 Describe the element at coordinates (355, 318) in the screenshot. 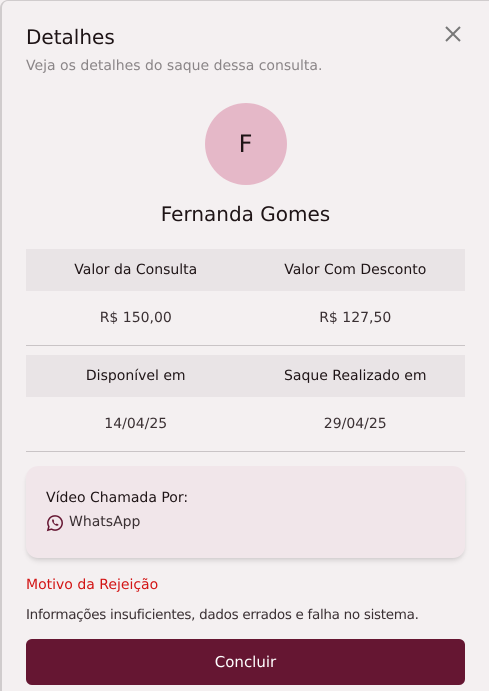

I see `table-cell-text: R$ 127,50` at that location.